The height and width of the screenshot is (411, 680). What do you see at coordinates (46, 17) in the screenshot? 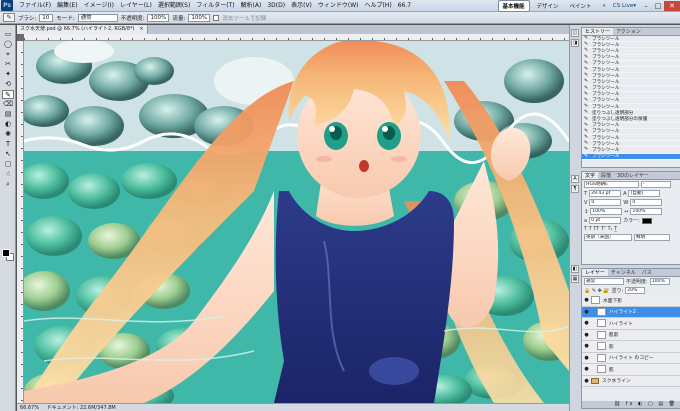
I see `brush-size-picker: 10` at bounding box center [46, 17].